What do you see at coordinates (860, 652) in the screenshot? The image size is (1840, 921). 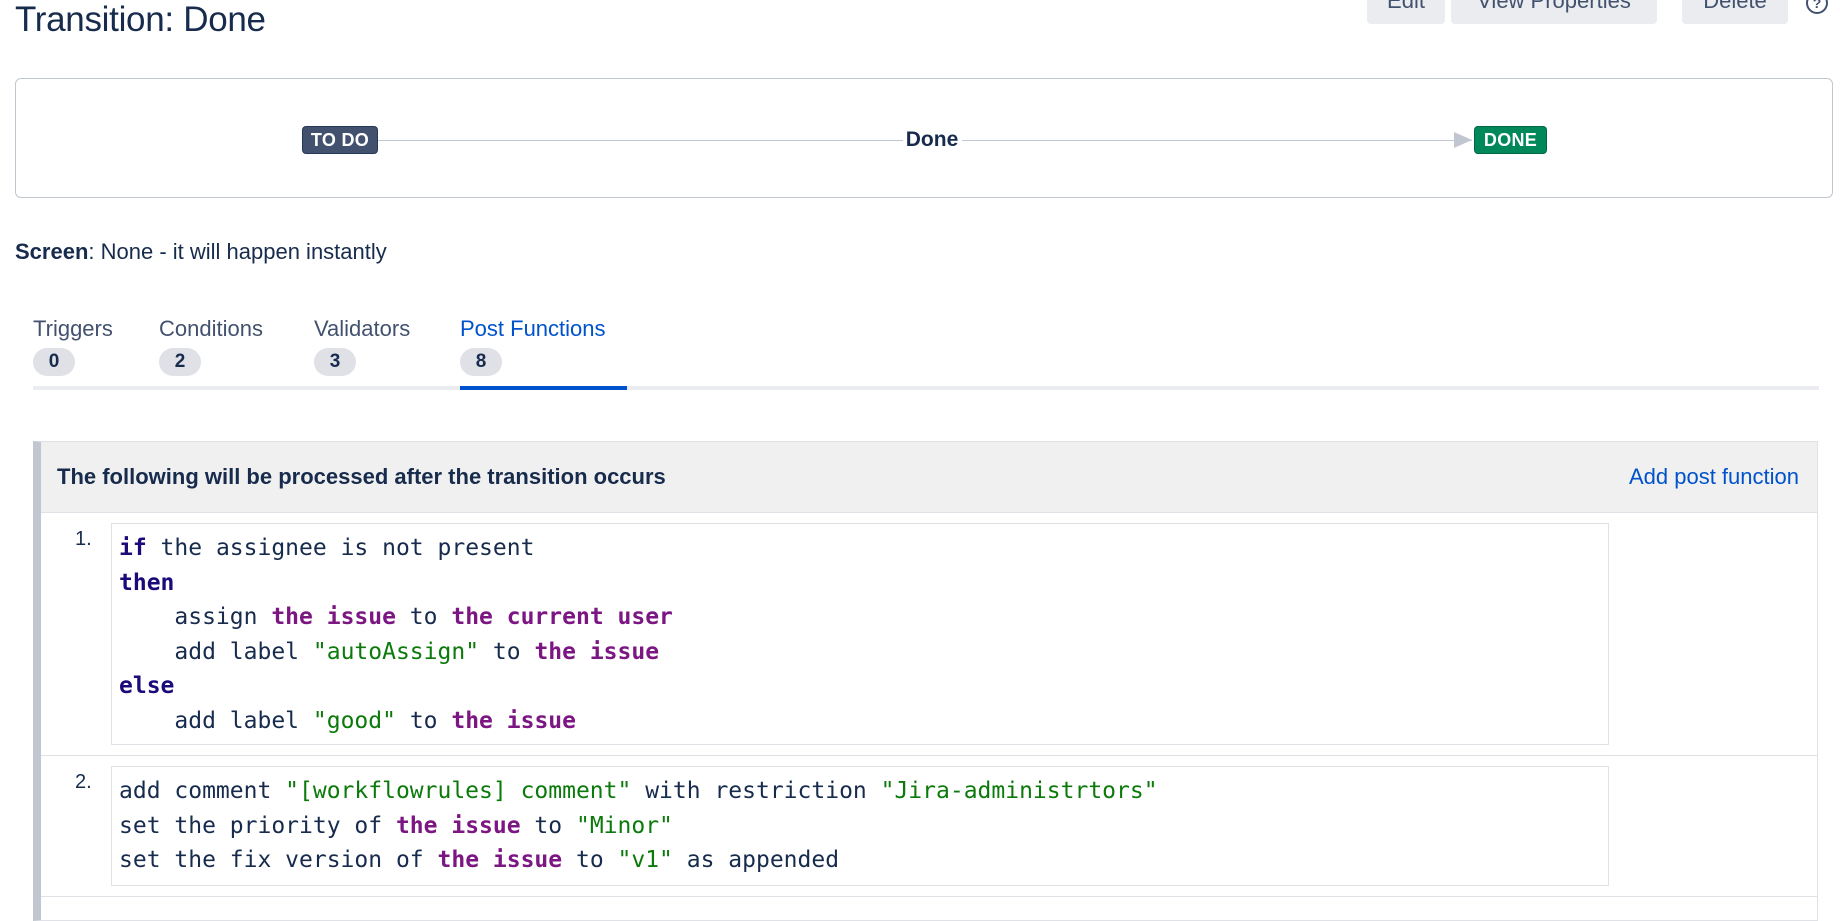 I see `code-line: add label "autoAssign" to the issue` at bounding box center [860, 652].